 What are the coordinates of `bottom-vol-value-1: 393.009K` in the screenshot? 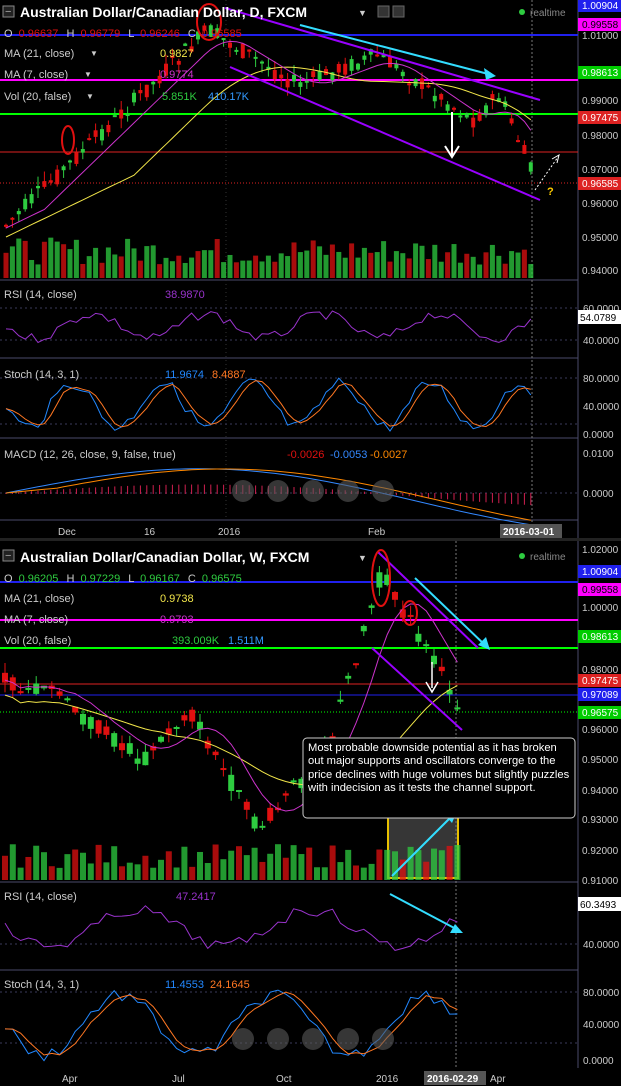 It's located at (196, 641).